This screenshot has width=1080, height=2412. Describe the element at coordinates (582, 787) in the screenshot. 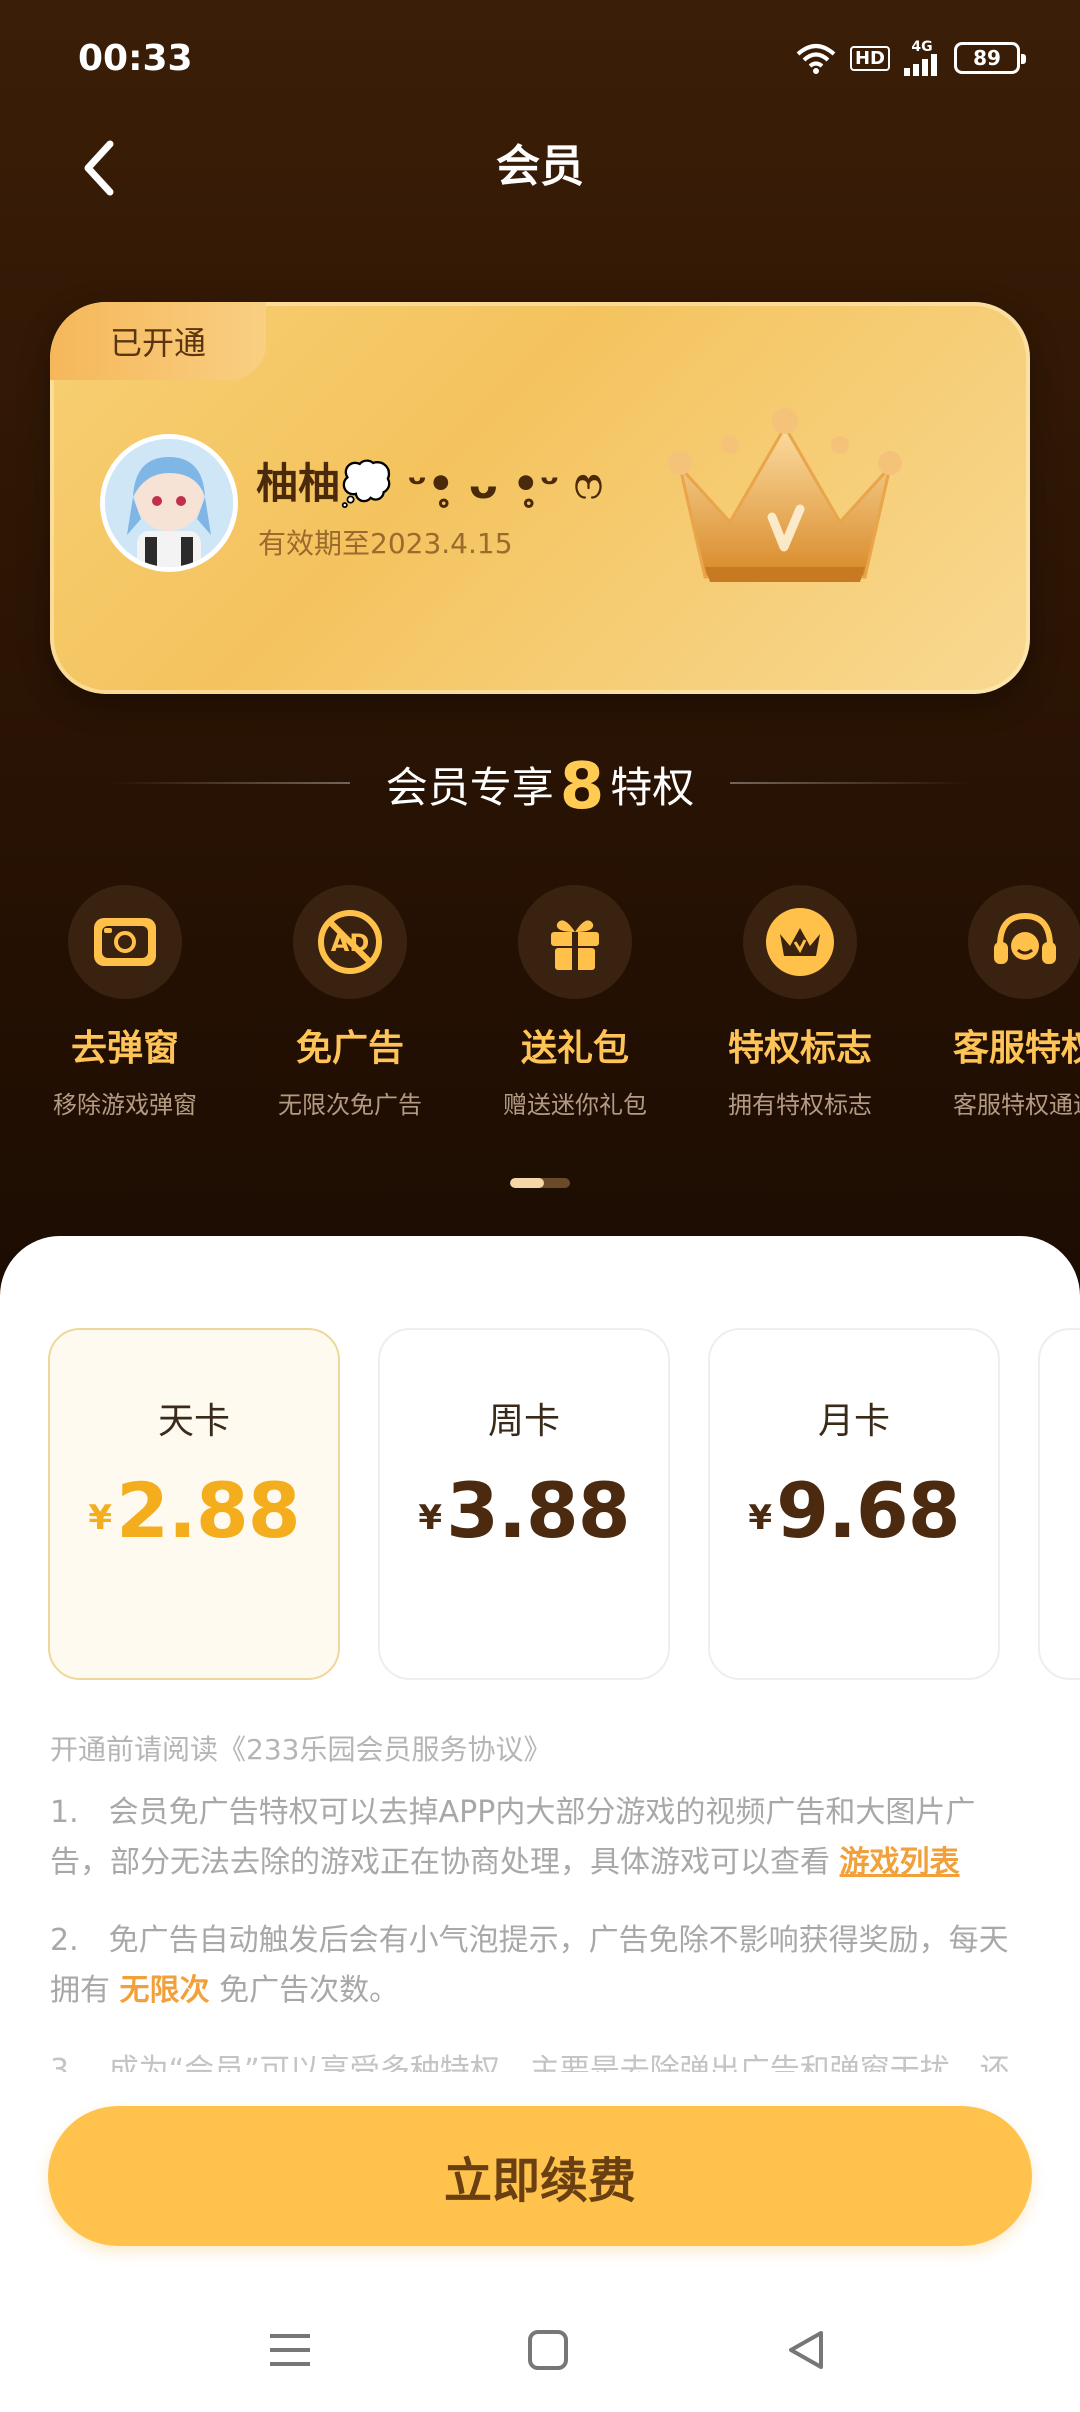

I see `privileges-count: 8` at that location.